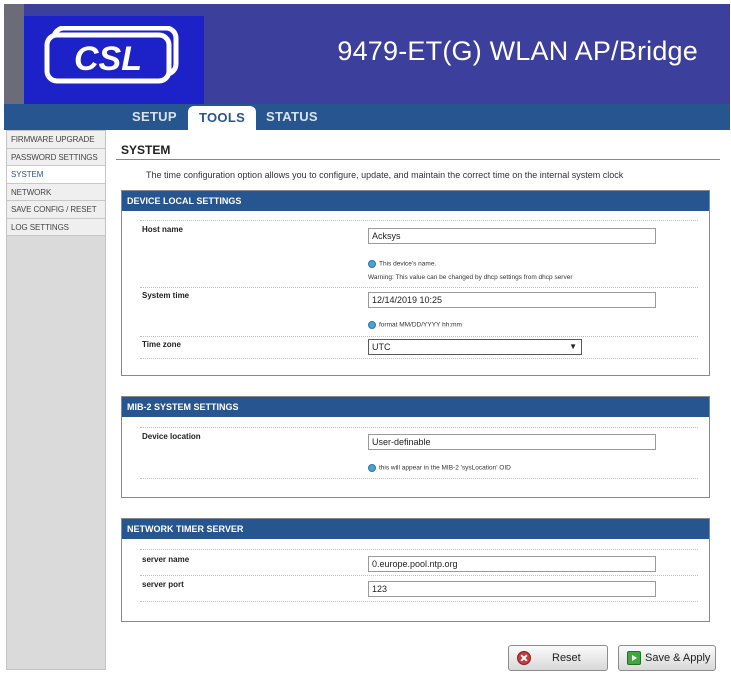 This screenshot has height=680, width=731. I want to click on panel-heading: MIB-2 SYSTEM SETTINGS, so click(415, 407).